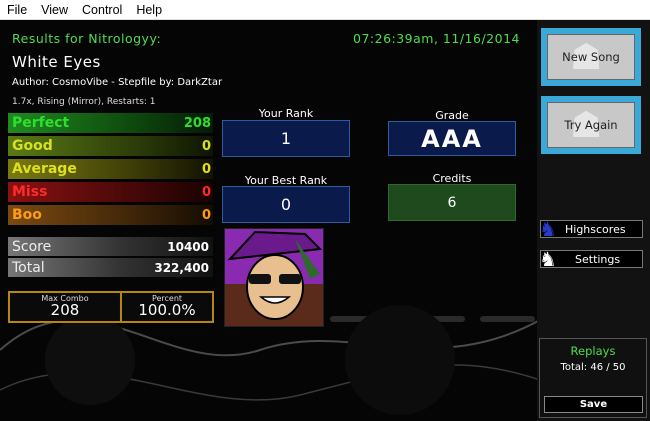 Image resolution: width=650 pixels, height=421 pixels. Describe the element at coordinates (188, 246) in the screenshot. I see `score-value: 10400` at that location.